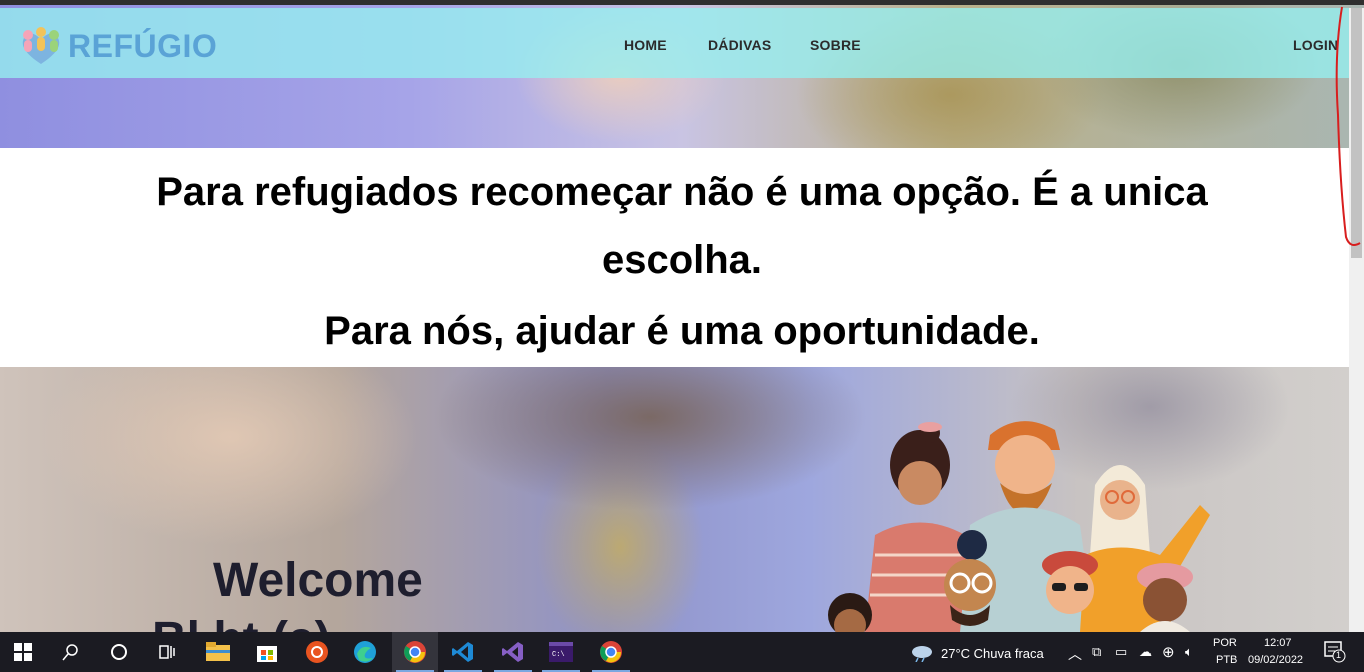  Describe the element at coordinates (463, 652) in the screenshot. I see `vscode-icon` at that location.